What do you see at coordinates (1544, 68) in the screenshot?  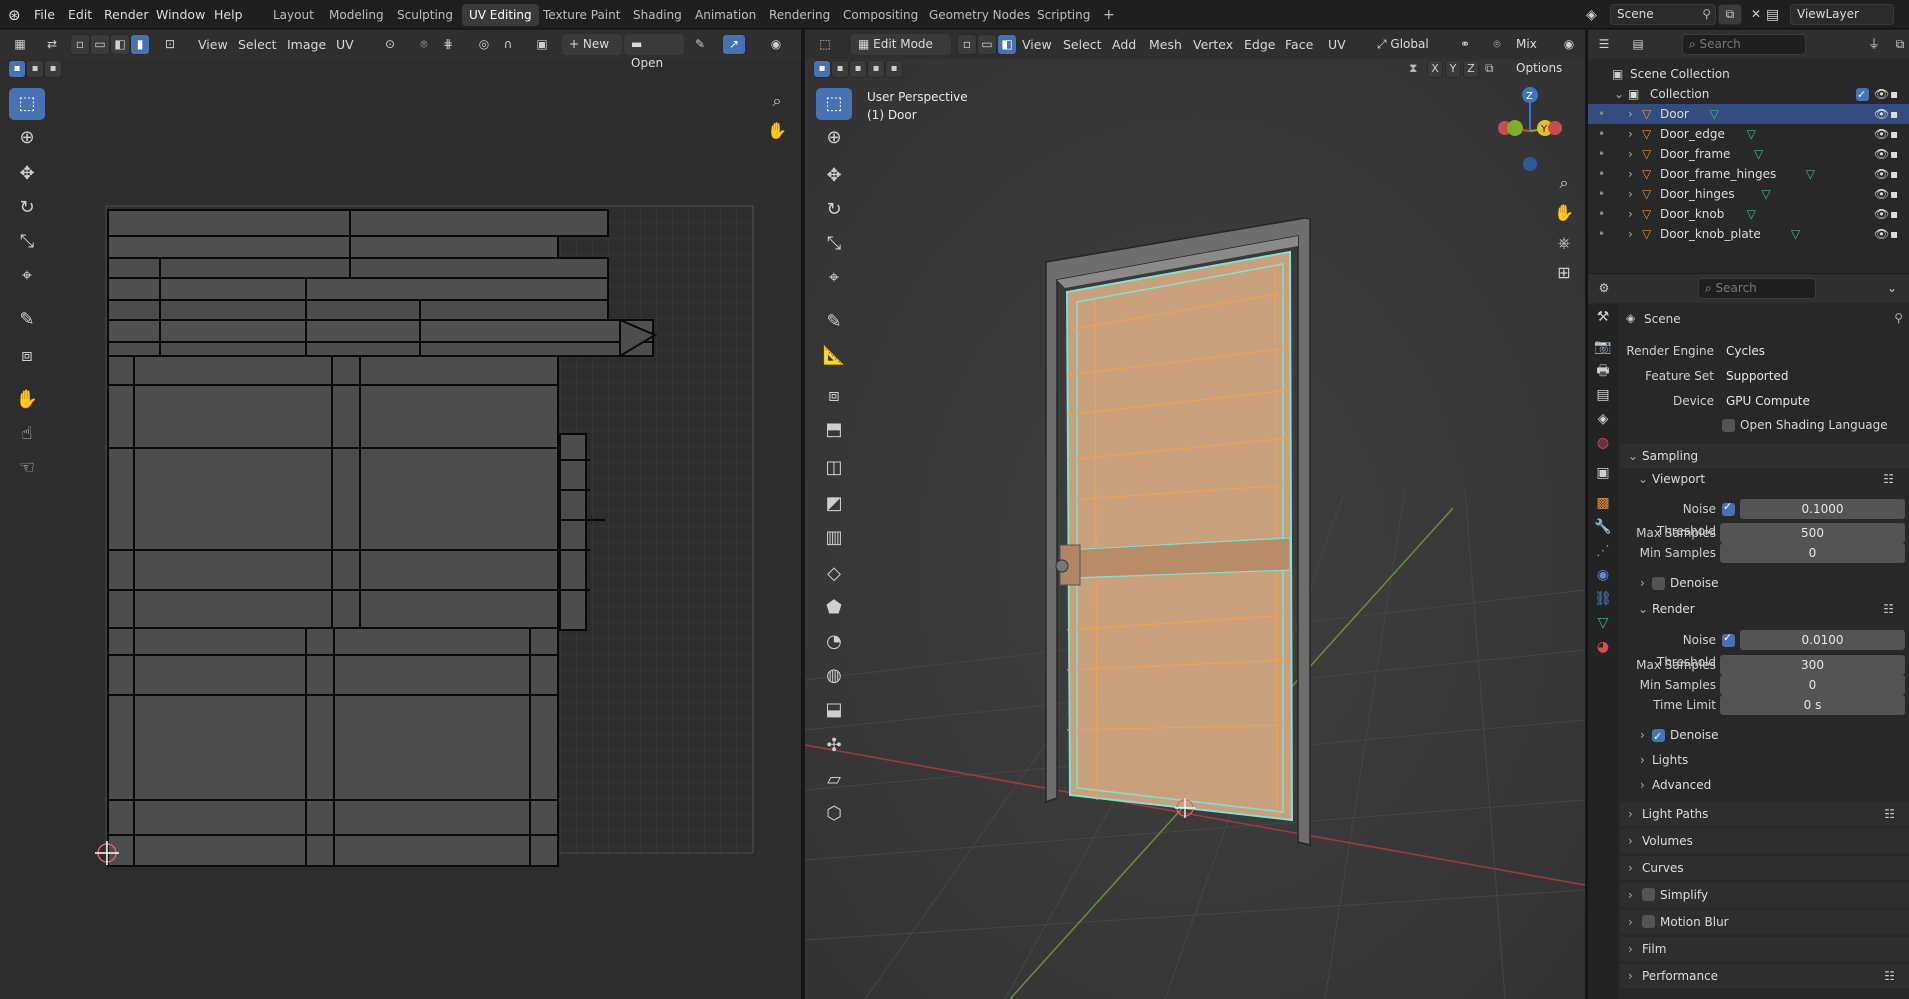 I see `options-dropdown: Options` at bounding box center [1544, 68].